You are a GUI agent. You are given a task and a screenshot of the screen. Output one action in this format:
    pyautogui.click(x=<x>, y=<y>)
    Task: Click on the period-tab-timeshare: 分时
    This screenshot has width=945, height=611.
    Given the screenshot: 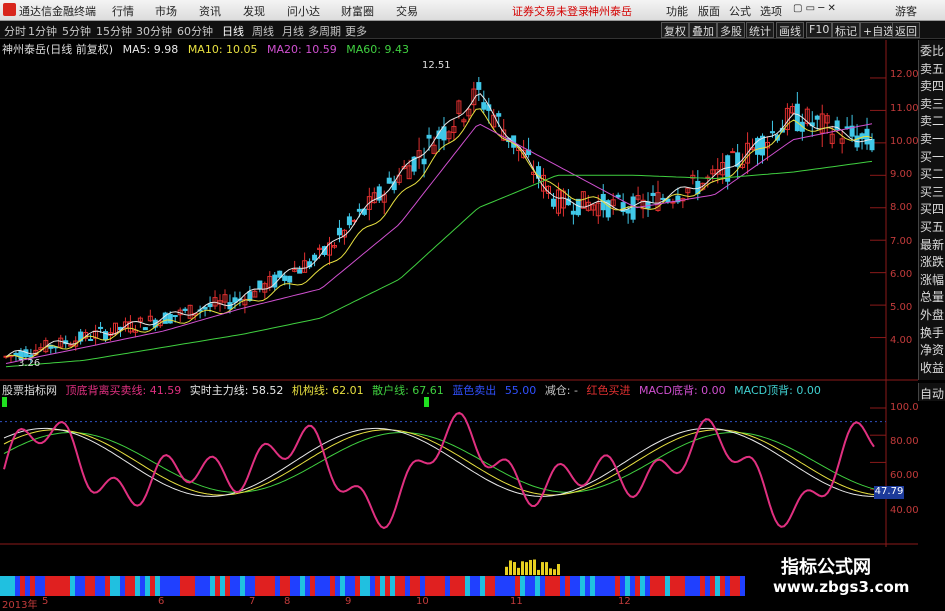 What is the action you would take?
    pyautogui.click(x=15, y=31)
    